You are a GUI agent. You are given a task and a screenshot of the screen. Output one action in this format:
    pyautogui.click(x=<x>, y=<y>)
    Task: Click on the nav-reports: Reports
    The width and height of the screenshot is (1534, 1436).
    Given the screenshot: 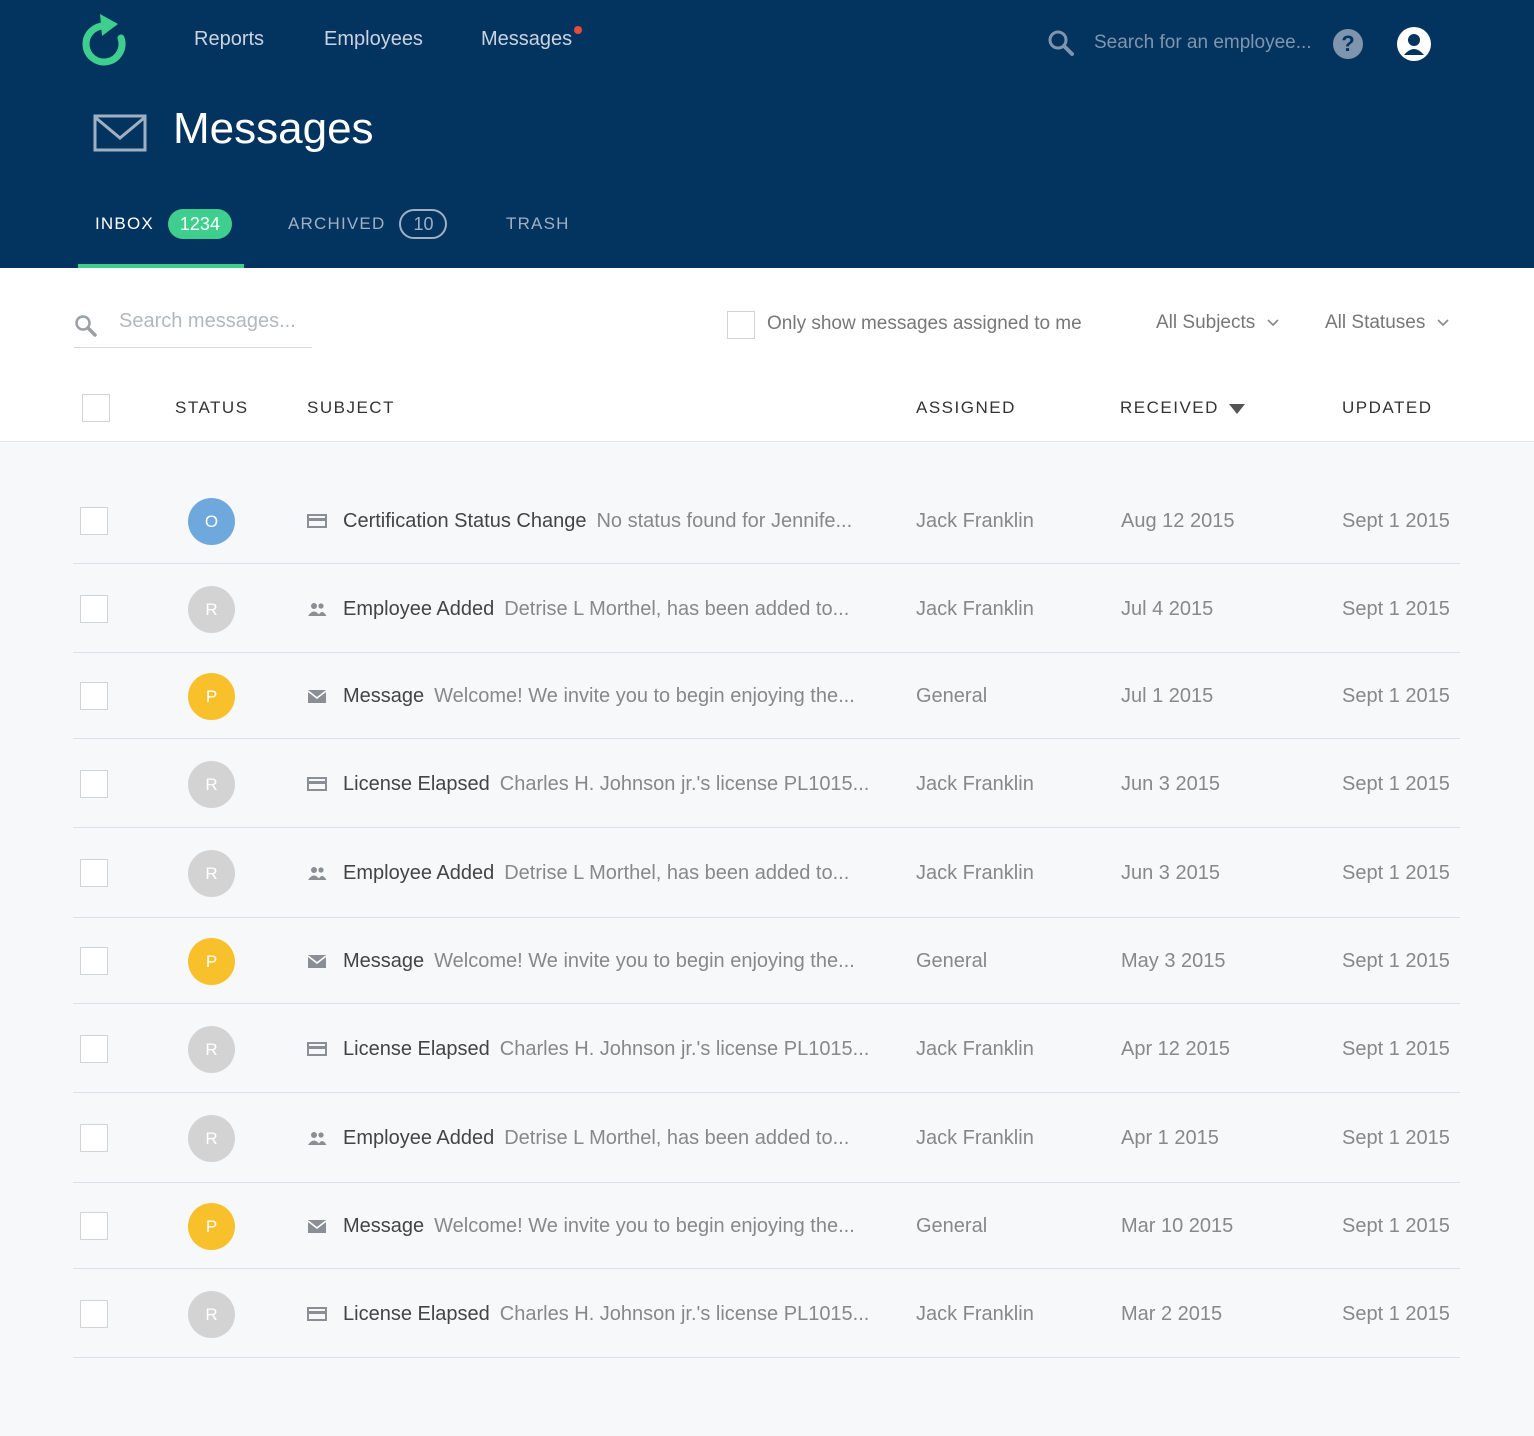 What is the action you would take?
    pyautogui.click(x=229, y=39)
    